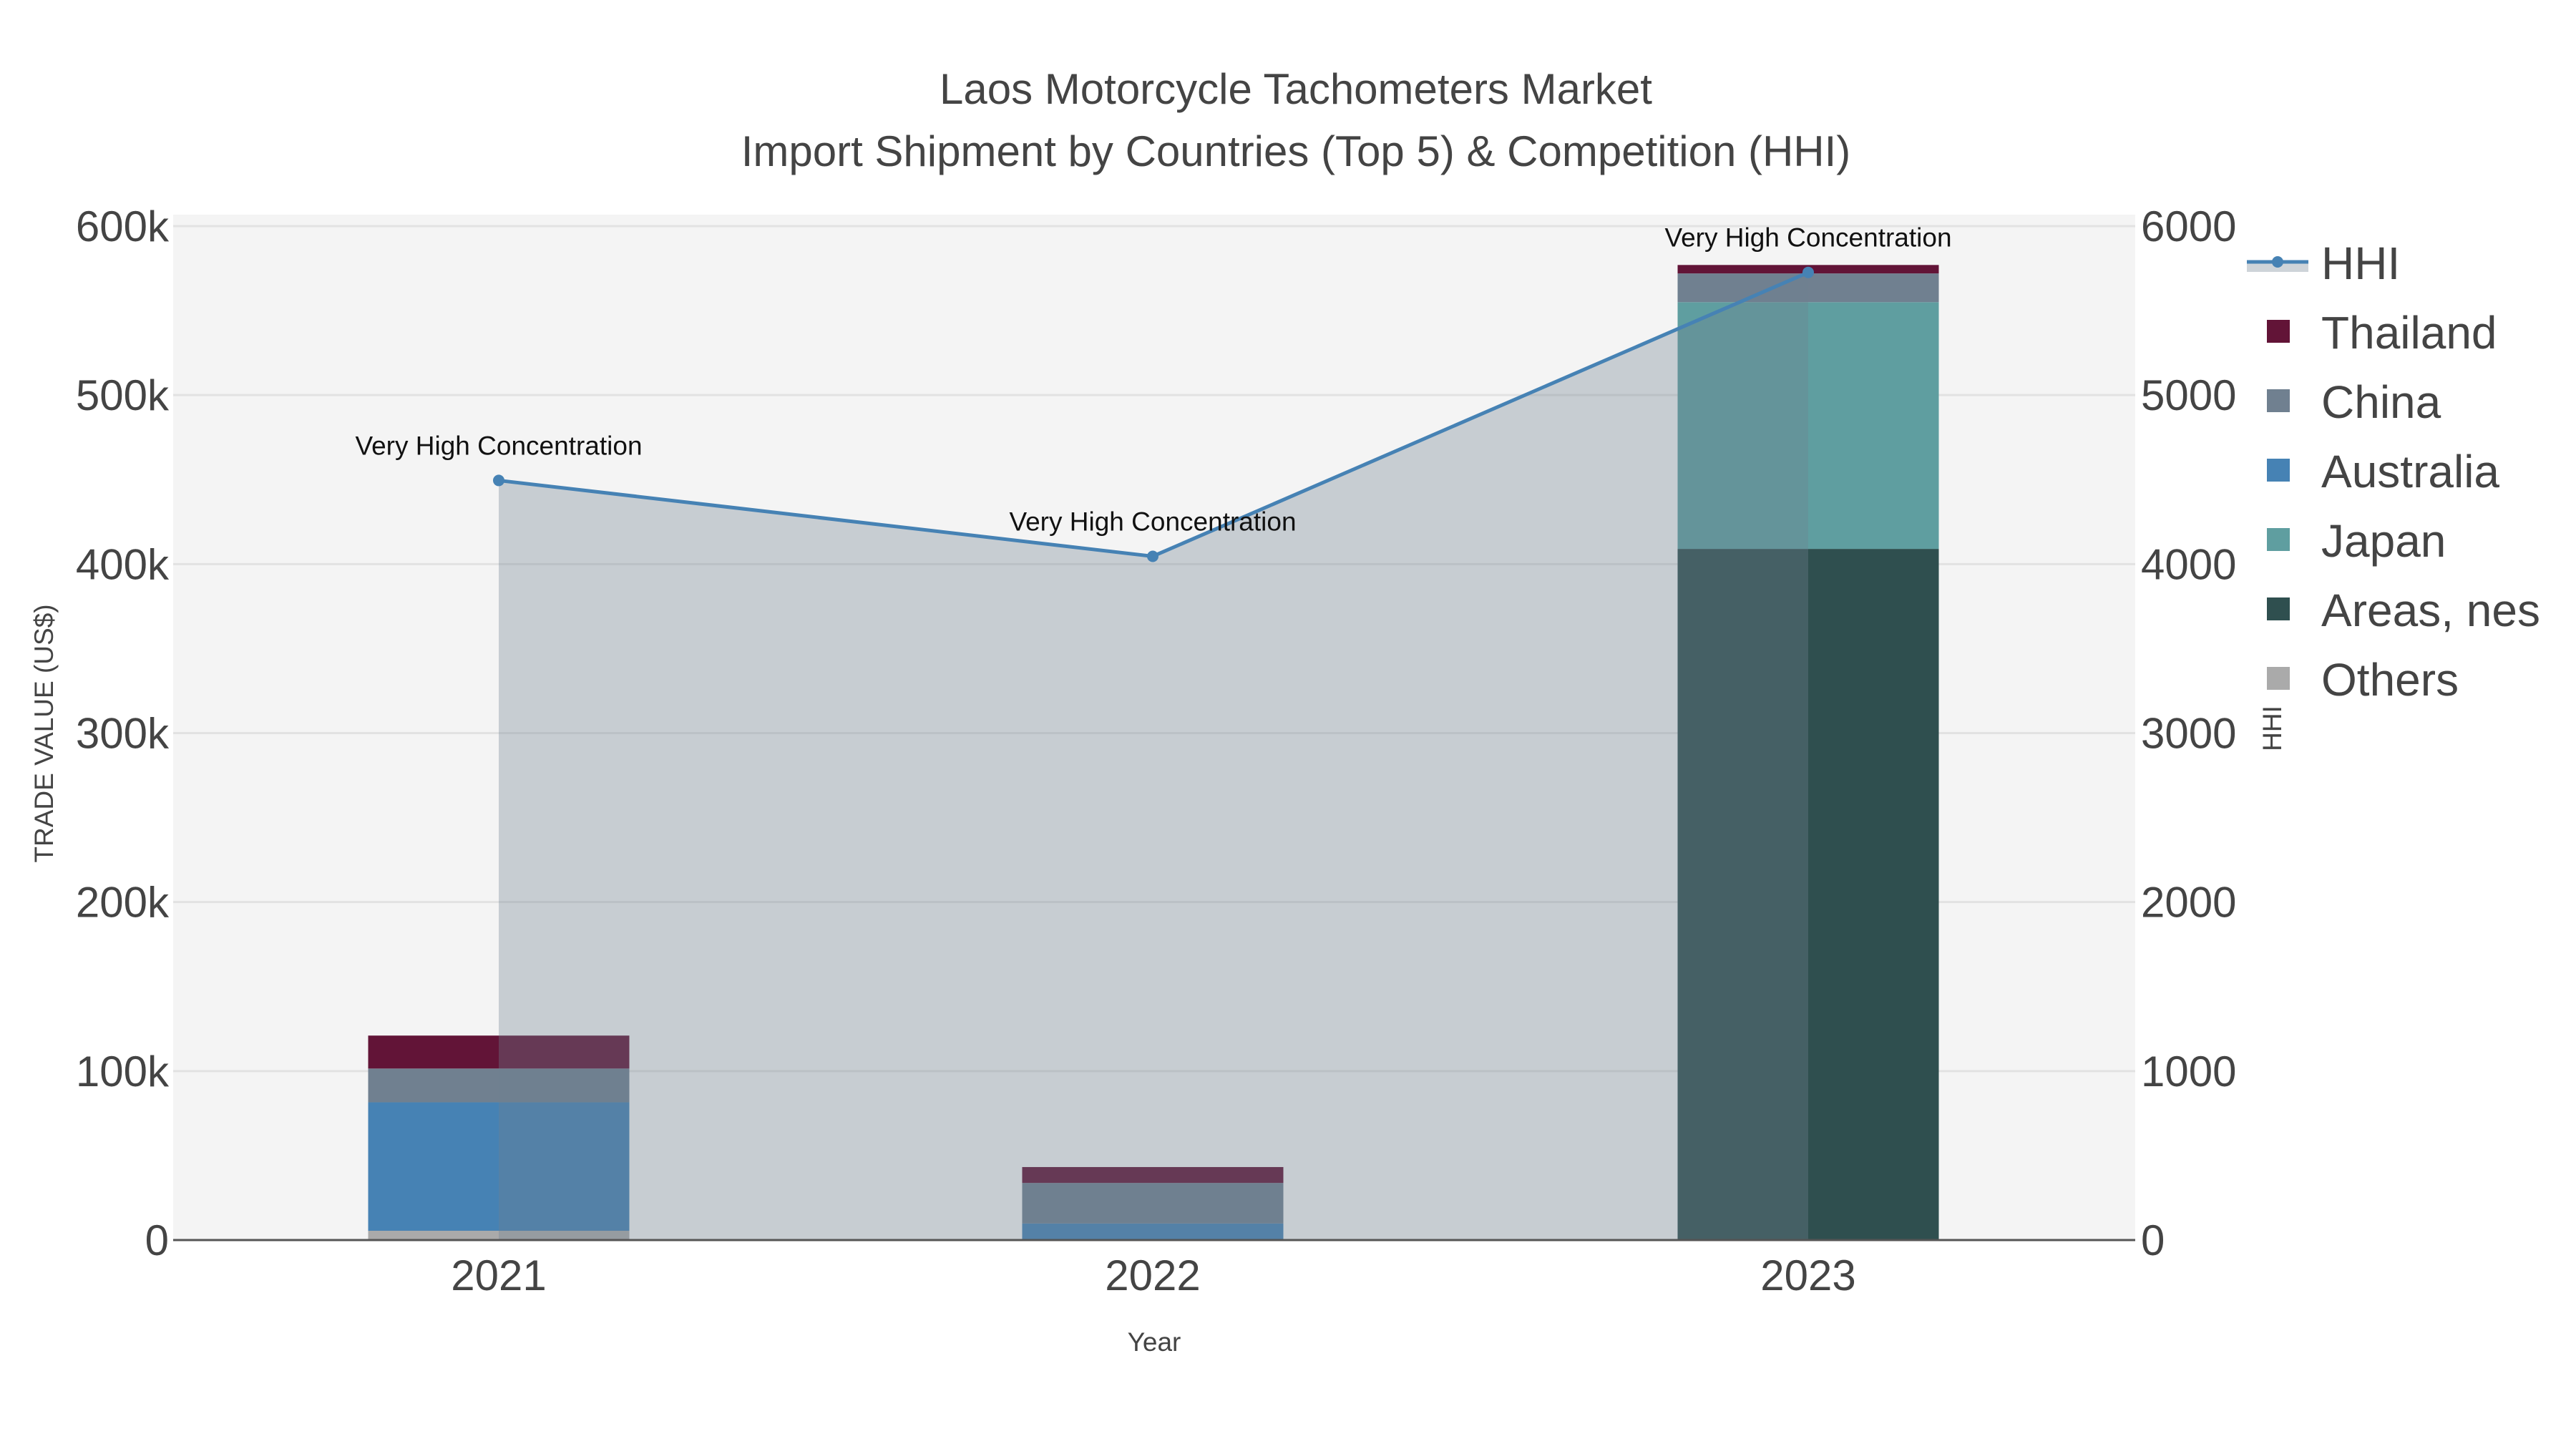  What do you see at coordinates (2278, 470) in the screenshot?
I see `legend-swatch-australia` at bounding box center [2278, 470].